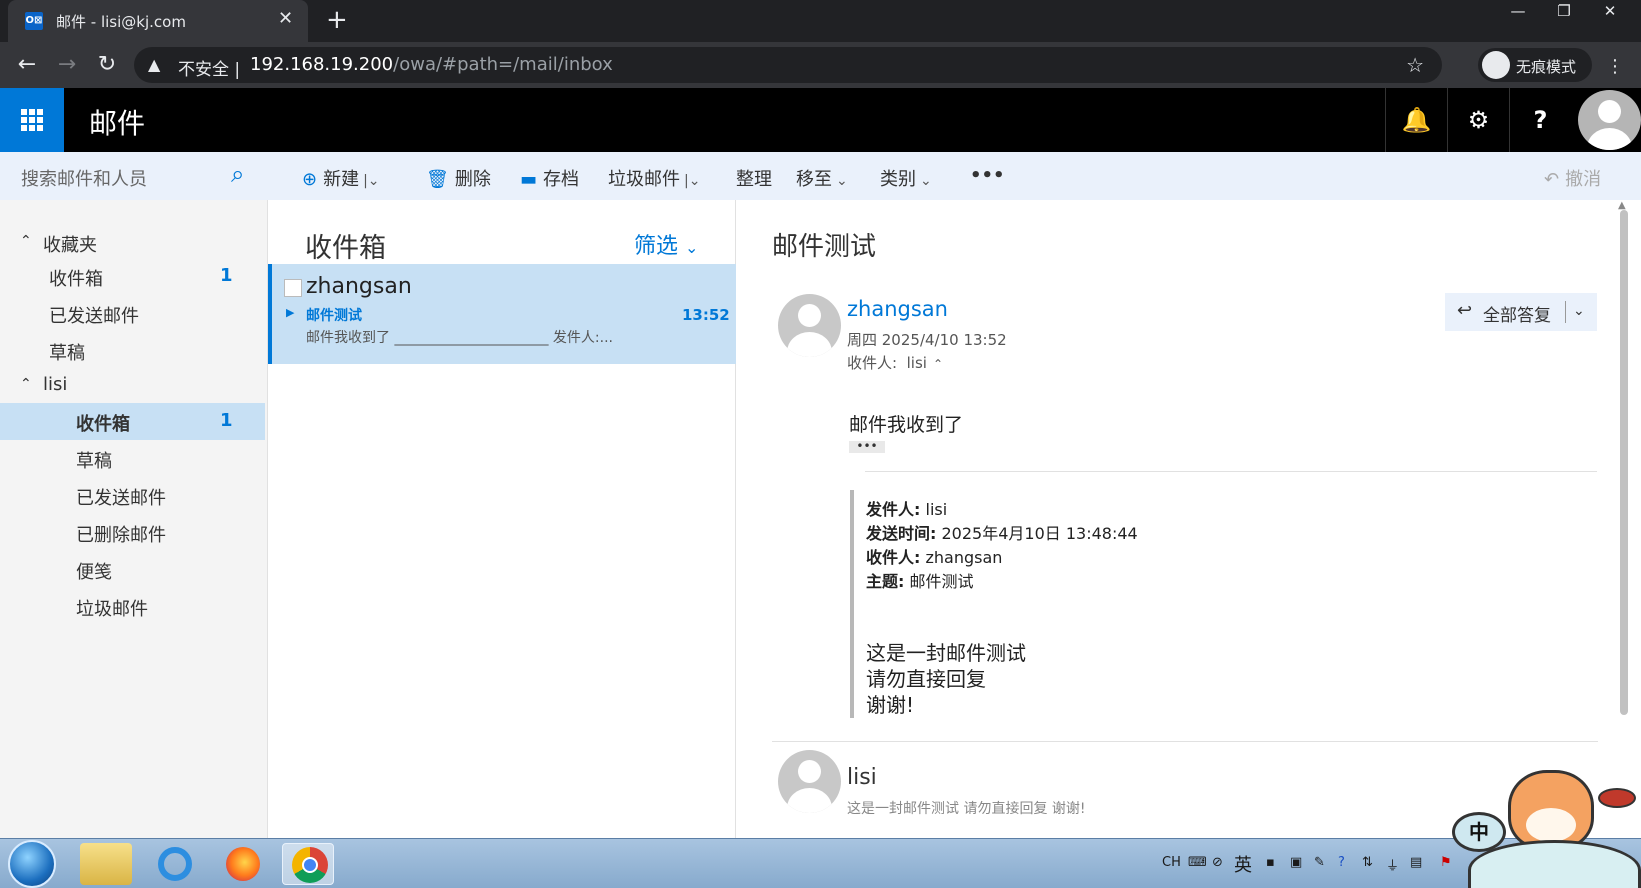 The image size is (1641, 888). Describe the element at coordinates (1518, 12) in the screenshot. I see `window-minimize-button: —` at that location.